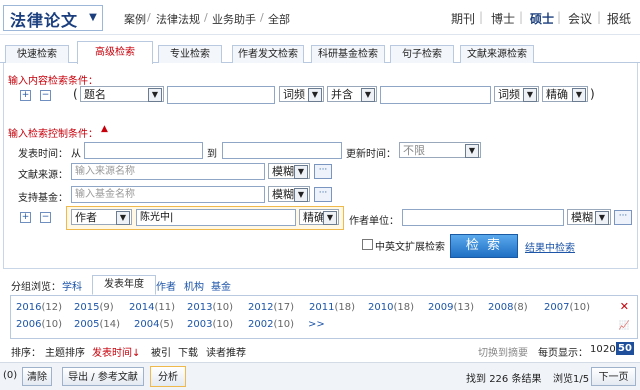  What do you see at coordinates (25, 95) in the screenshot?
I see `add-row-icon: +` at bounding box center [25, 95].